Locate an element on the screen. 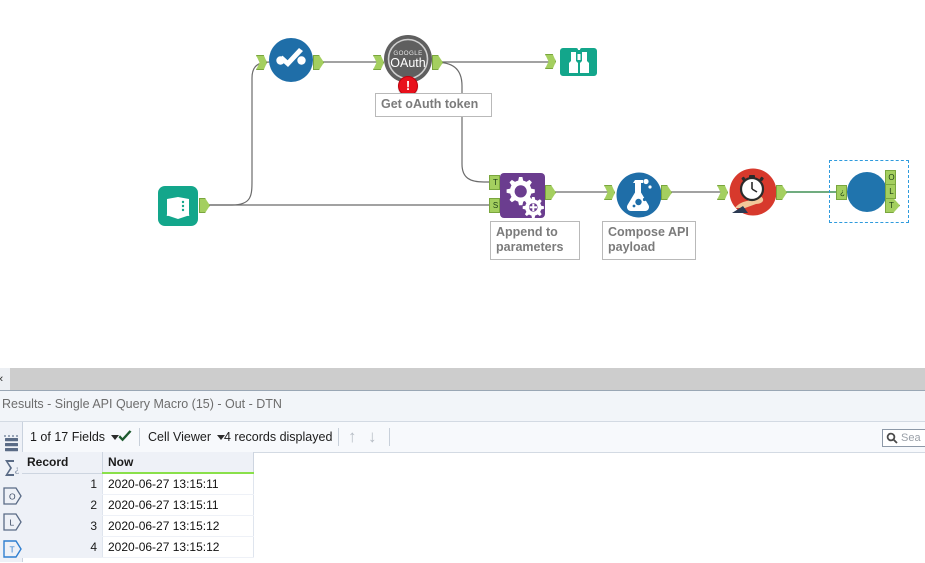  rail-item-metainfo: ¿ is located at coordinates (11, 467).